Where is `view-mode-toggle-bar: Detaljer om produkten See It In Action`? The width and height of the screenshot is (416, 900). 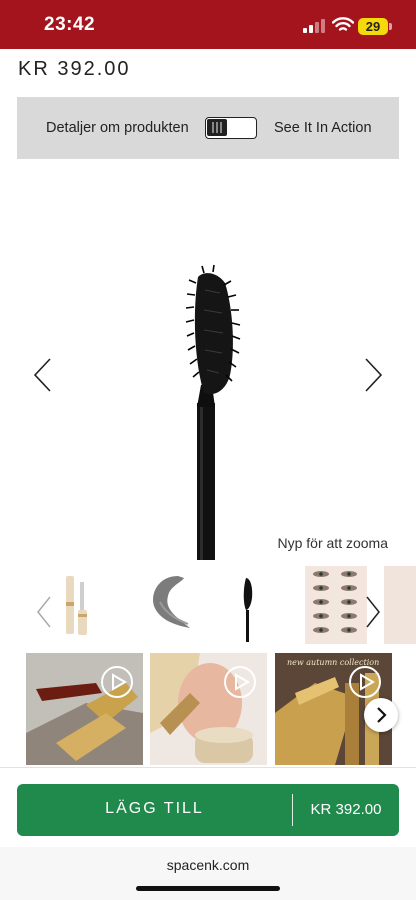 view-mode-toggle-bar: Detaljer om produkten See It In Action is located at coordinates (208, 128).